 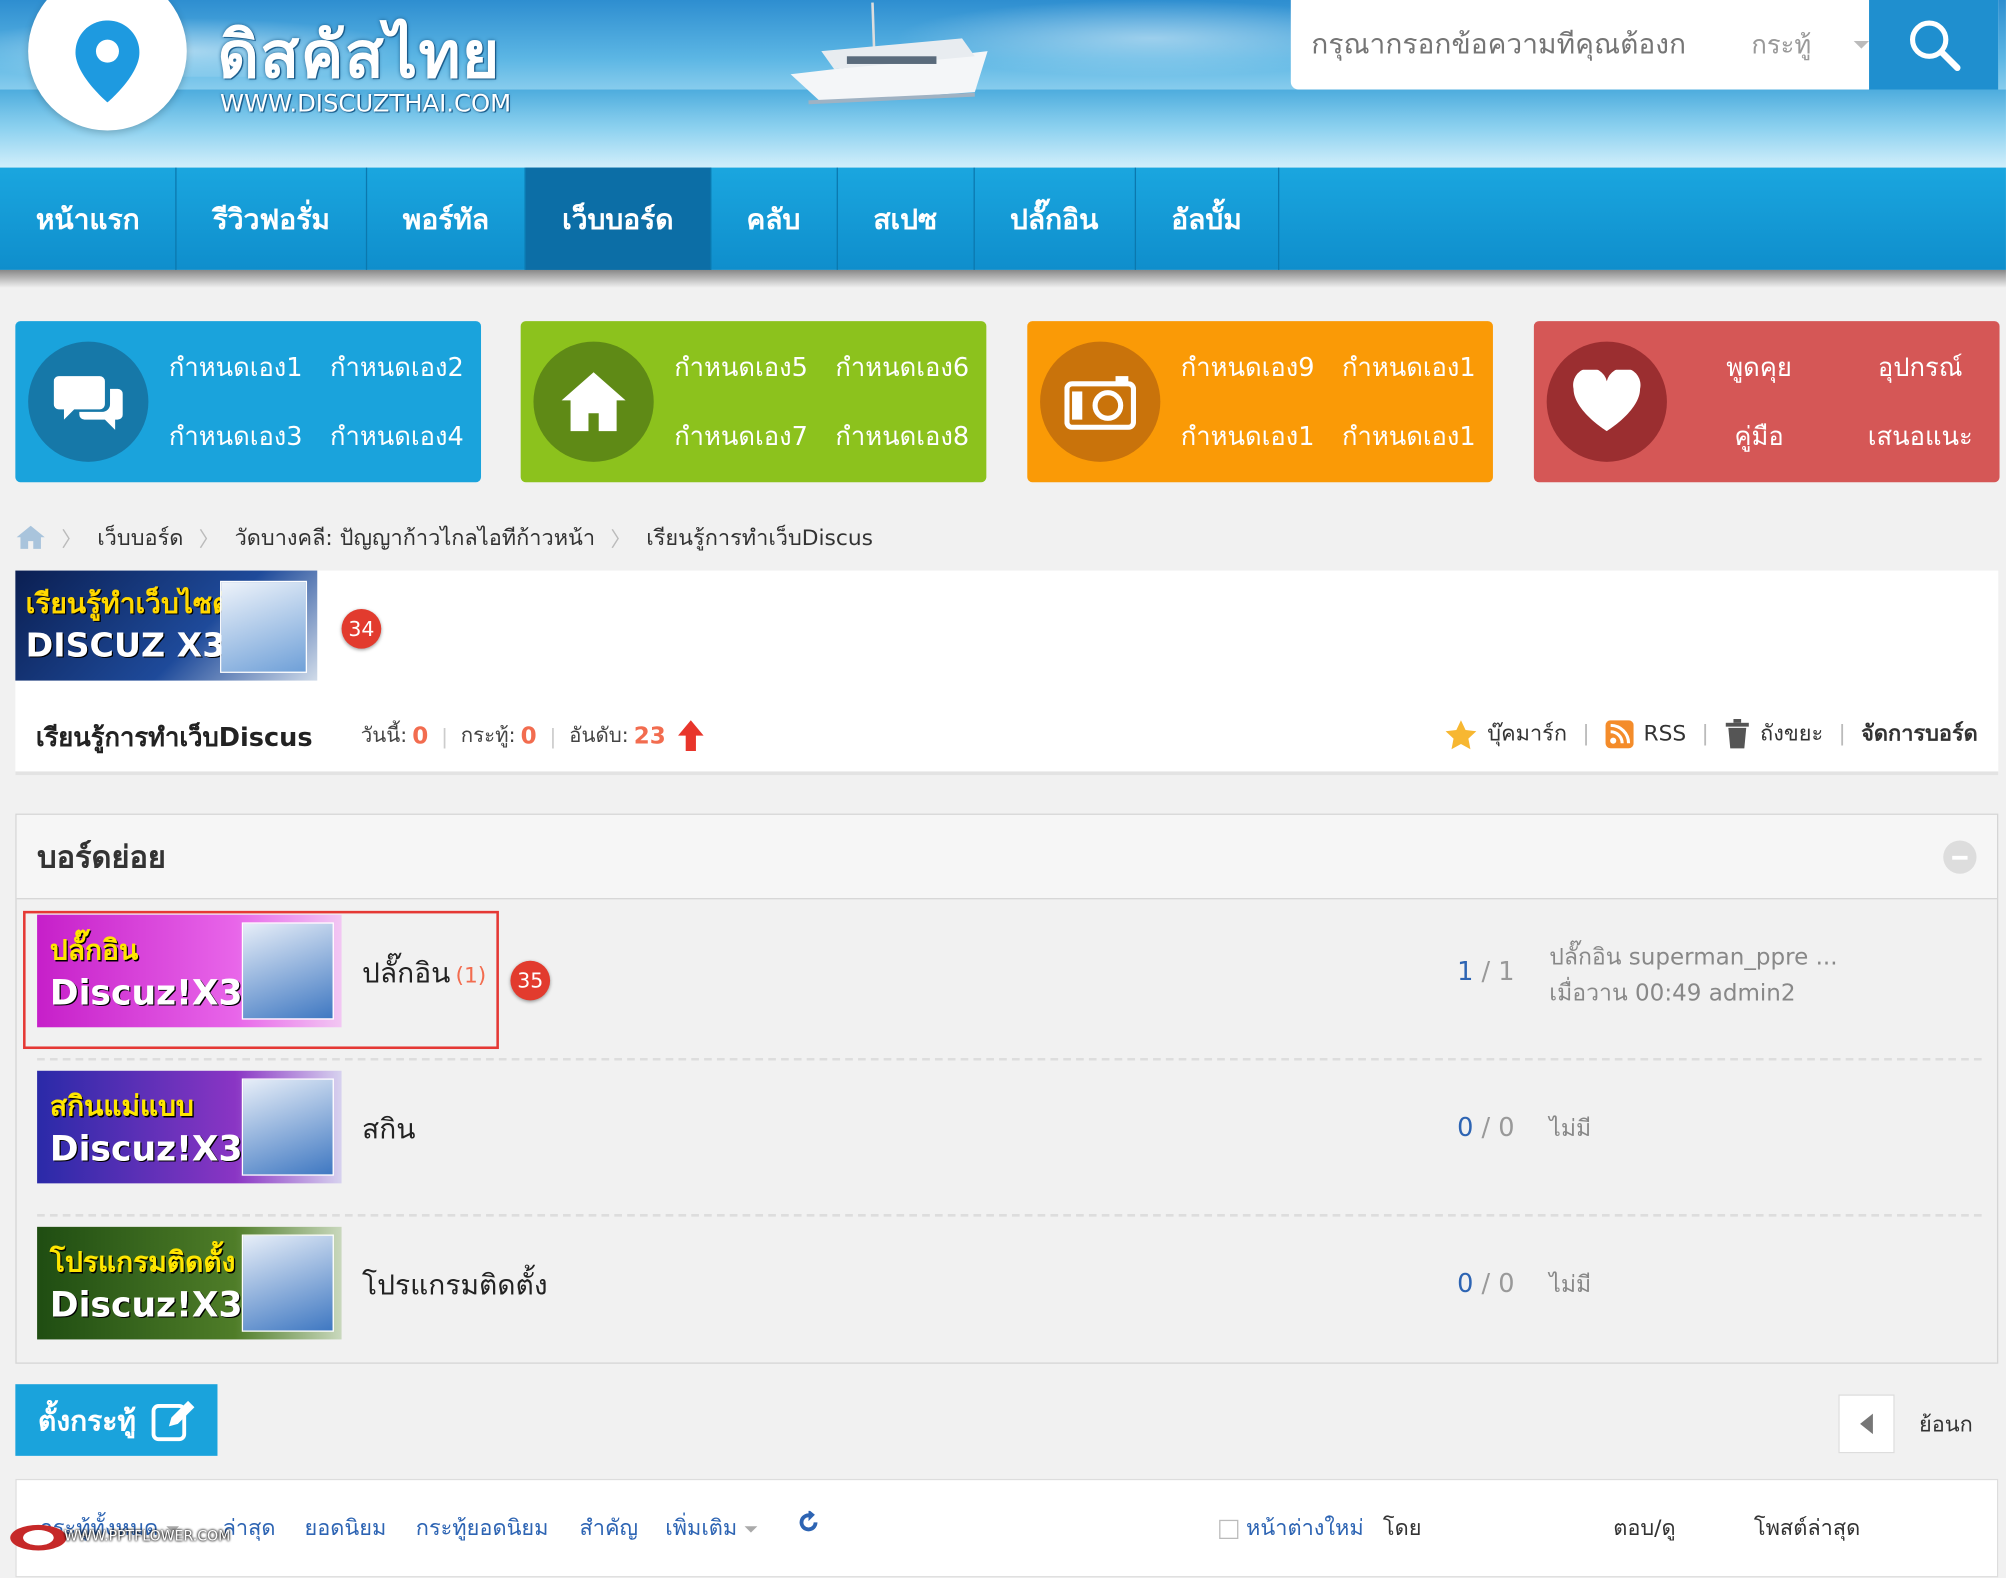 I want to click on filter-popular: ยอดนิยม, so click(x=345, y=1528).